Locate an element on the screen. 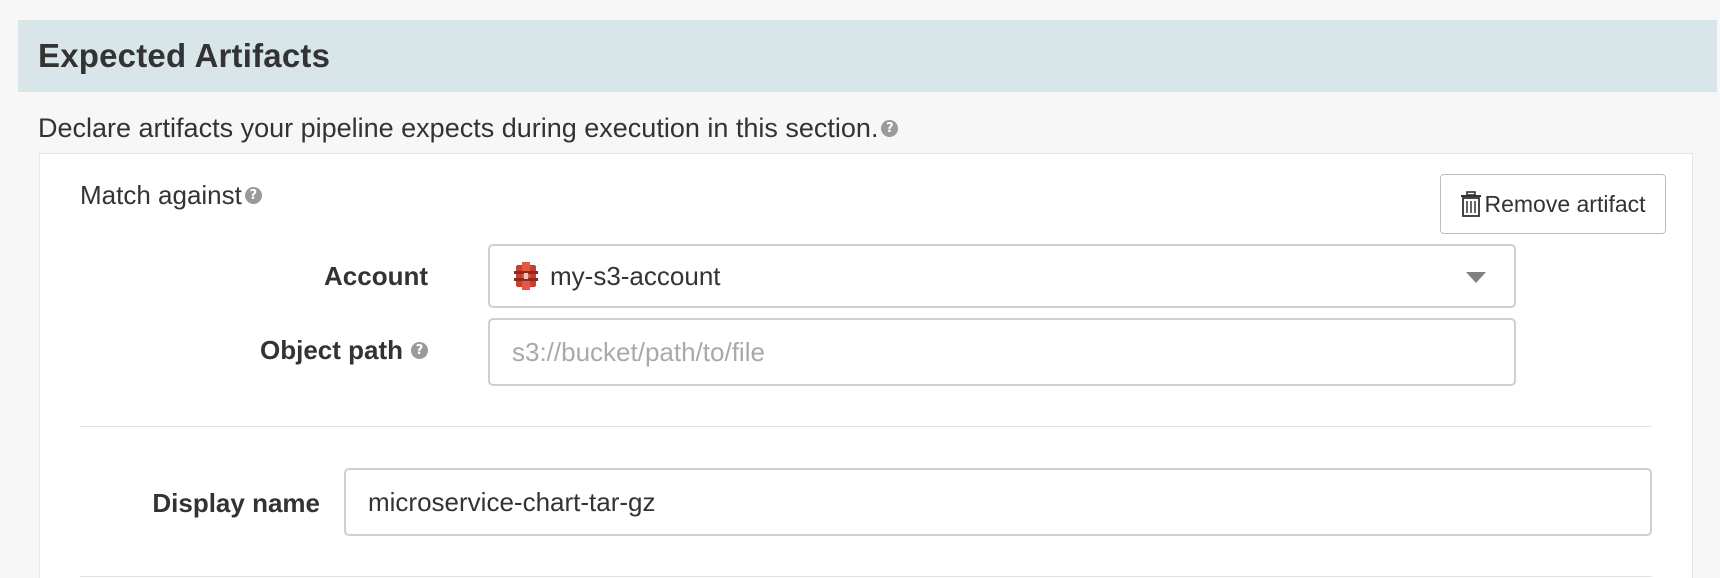  s3-bucket-icon is located at coordinates (526, 276).